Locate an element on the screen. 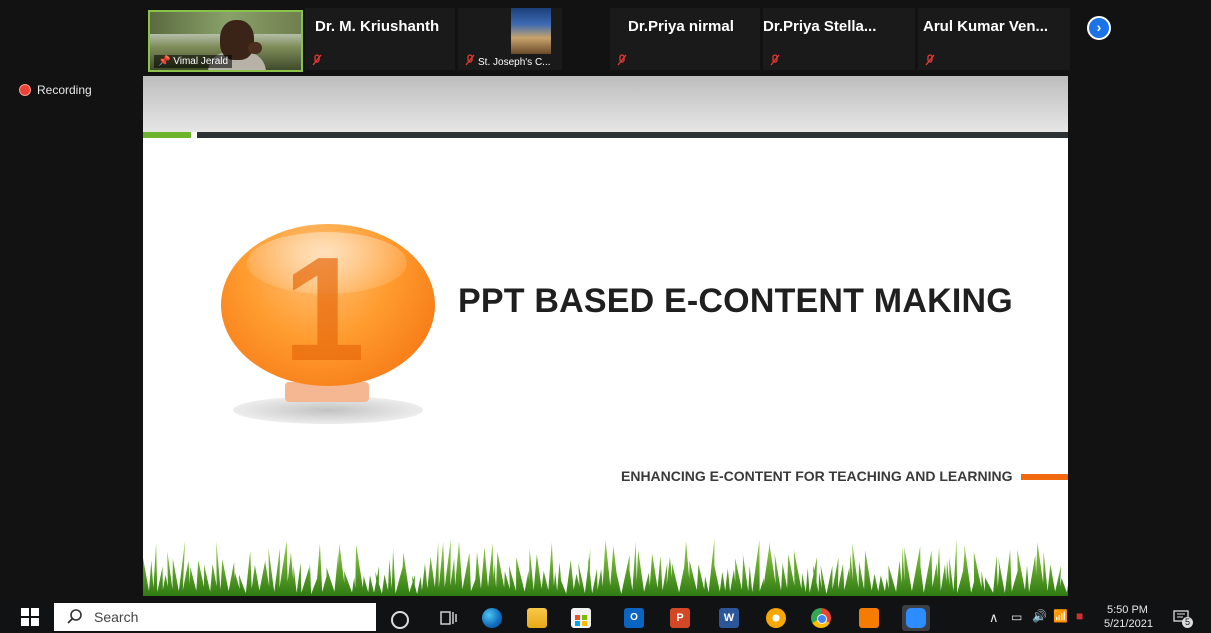 The width and height of the screenshot is (1211, 633). outlook-icon: O is located at coordinates (634, 618).